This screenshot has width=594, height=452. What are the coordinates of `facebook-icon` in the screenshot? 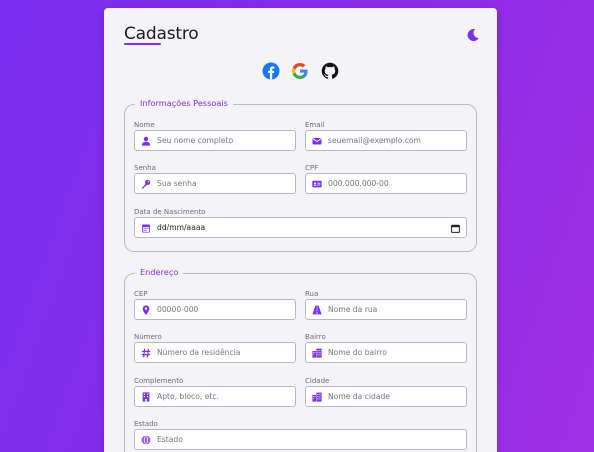 It's located at (271, 71).